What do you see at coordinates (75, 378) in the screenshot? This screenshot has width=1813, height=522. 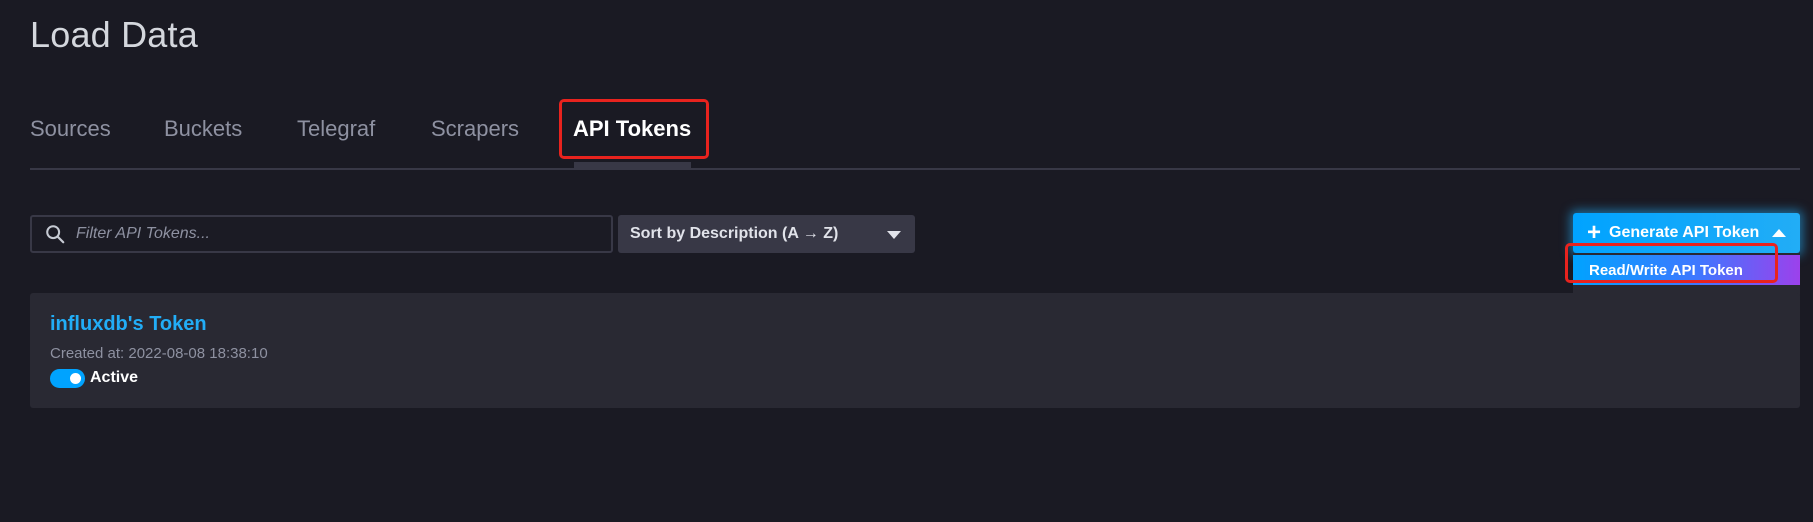 I see `toggle-knob` at bounding box center [75, 378].